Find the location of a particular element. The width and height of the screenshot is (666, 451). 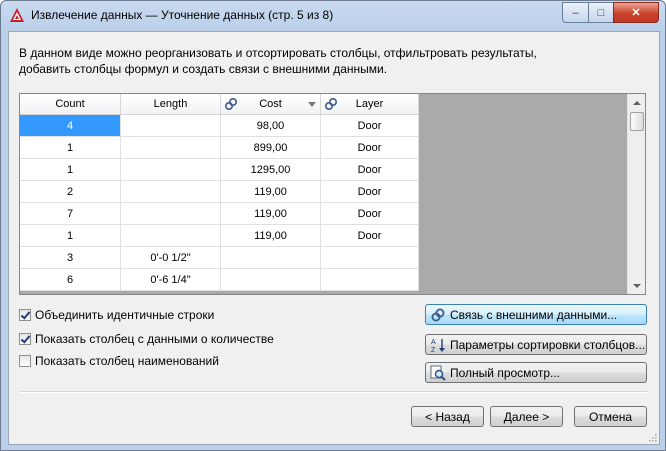

cell-count: 2 is located at coordinates (70, 191).